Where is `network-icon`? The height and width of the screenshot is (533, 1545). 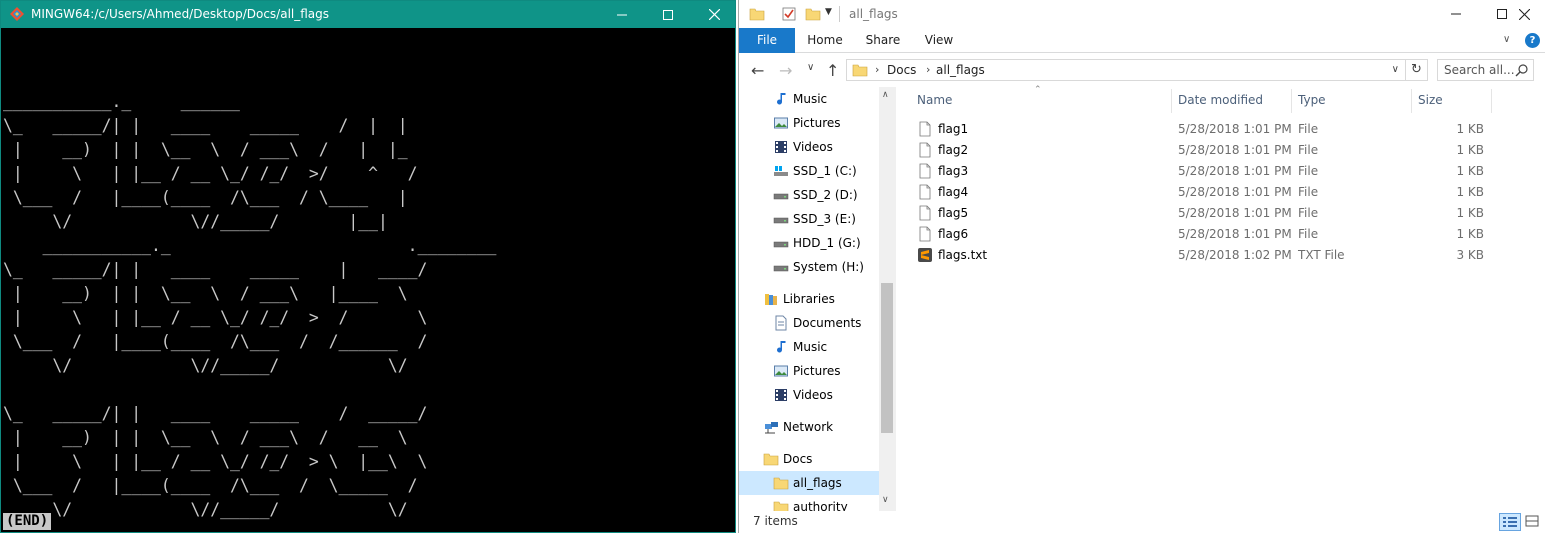
network-icon is located at coordinates (771, 428).